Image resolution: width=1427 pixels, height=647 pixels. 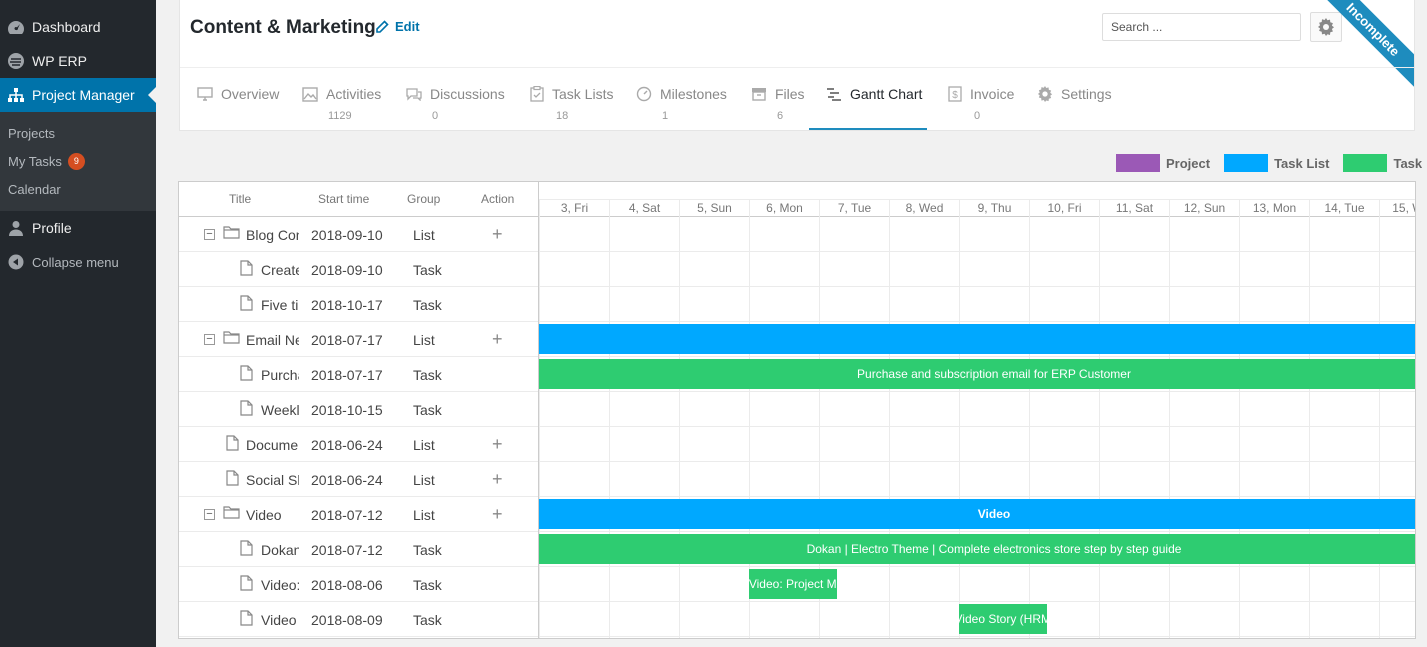 I want to click on menu-item-project-manager: Project Manager, so click(x=78, y=95).